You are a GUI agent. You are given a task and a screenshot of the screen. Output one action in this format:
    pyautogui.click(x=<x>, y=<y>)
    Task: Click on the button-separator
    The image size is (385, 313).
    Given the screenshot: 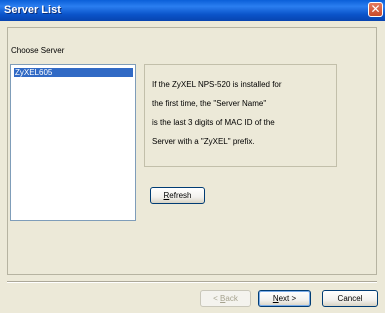 What is the action you would take?
    pyautogui.click(x=192, y=282)
    